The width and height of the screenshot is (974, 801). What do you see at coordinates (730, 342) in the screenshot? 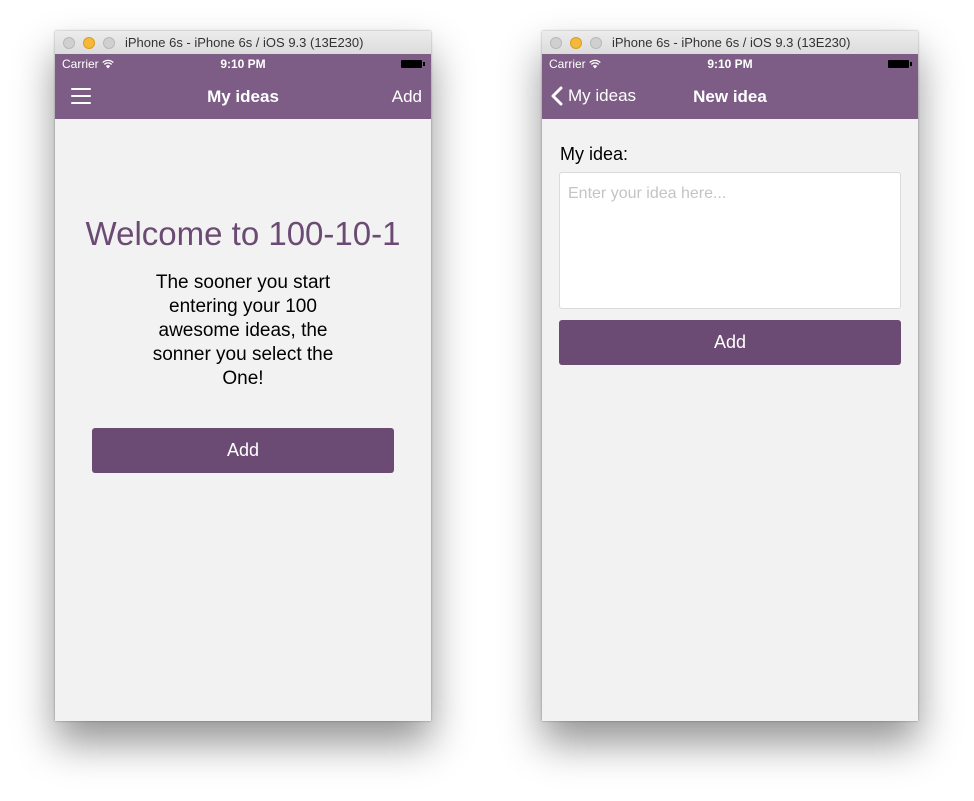
I see `submit-idea-button: Add` at bounding box center [730, 342].